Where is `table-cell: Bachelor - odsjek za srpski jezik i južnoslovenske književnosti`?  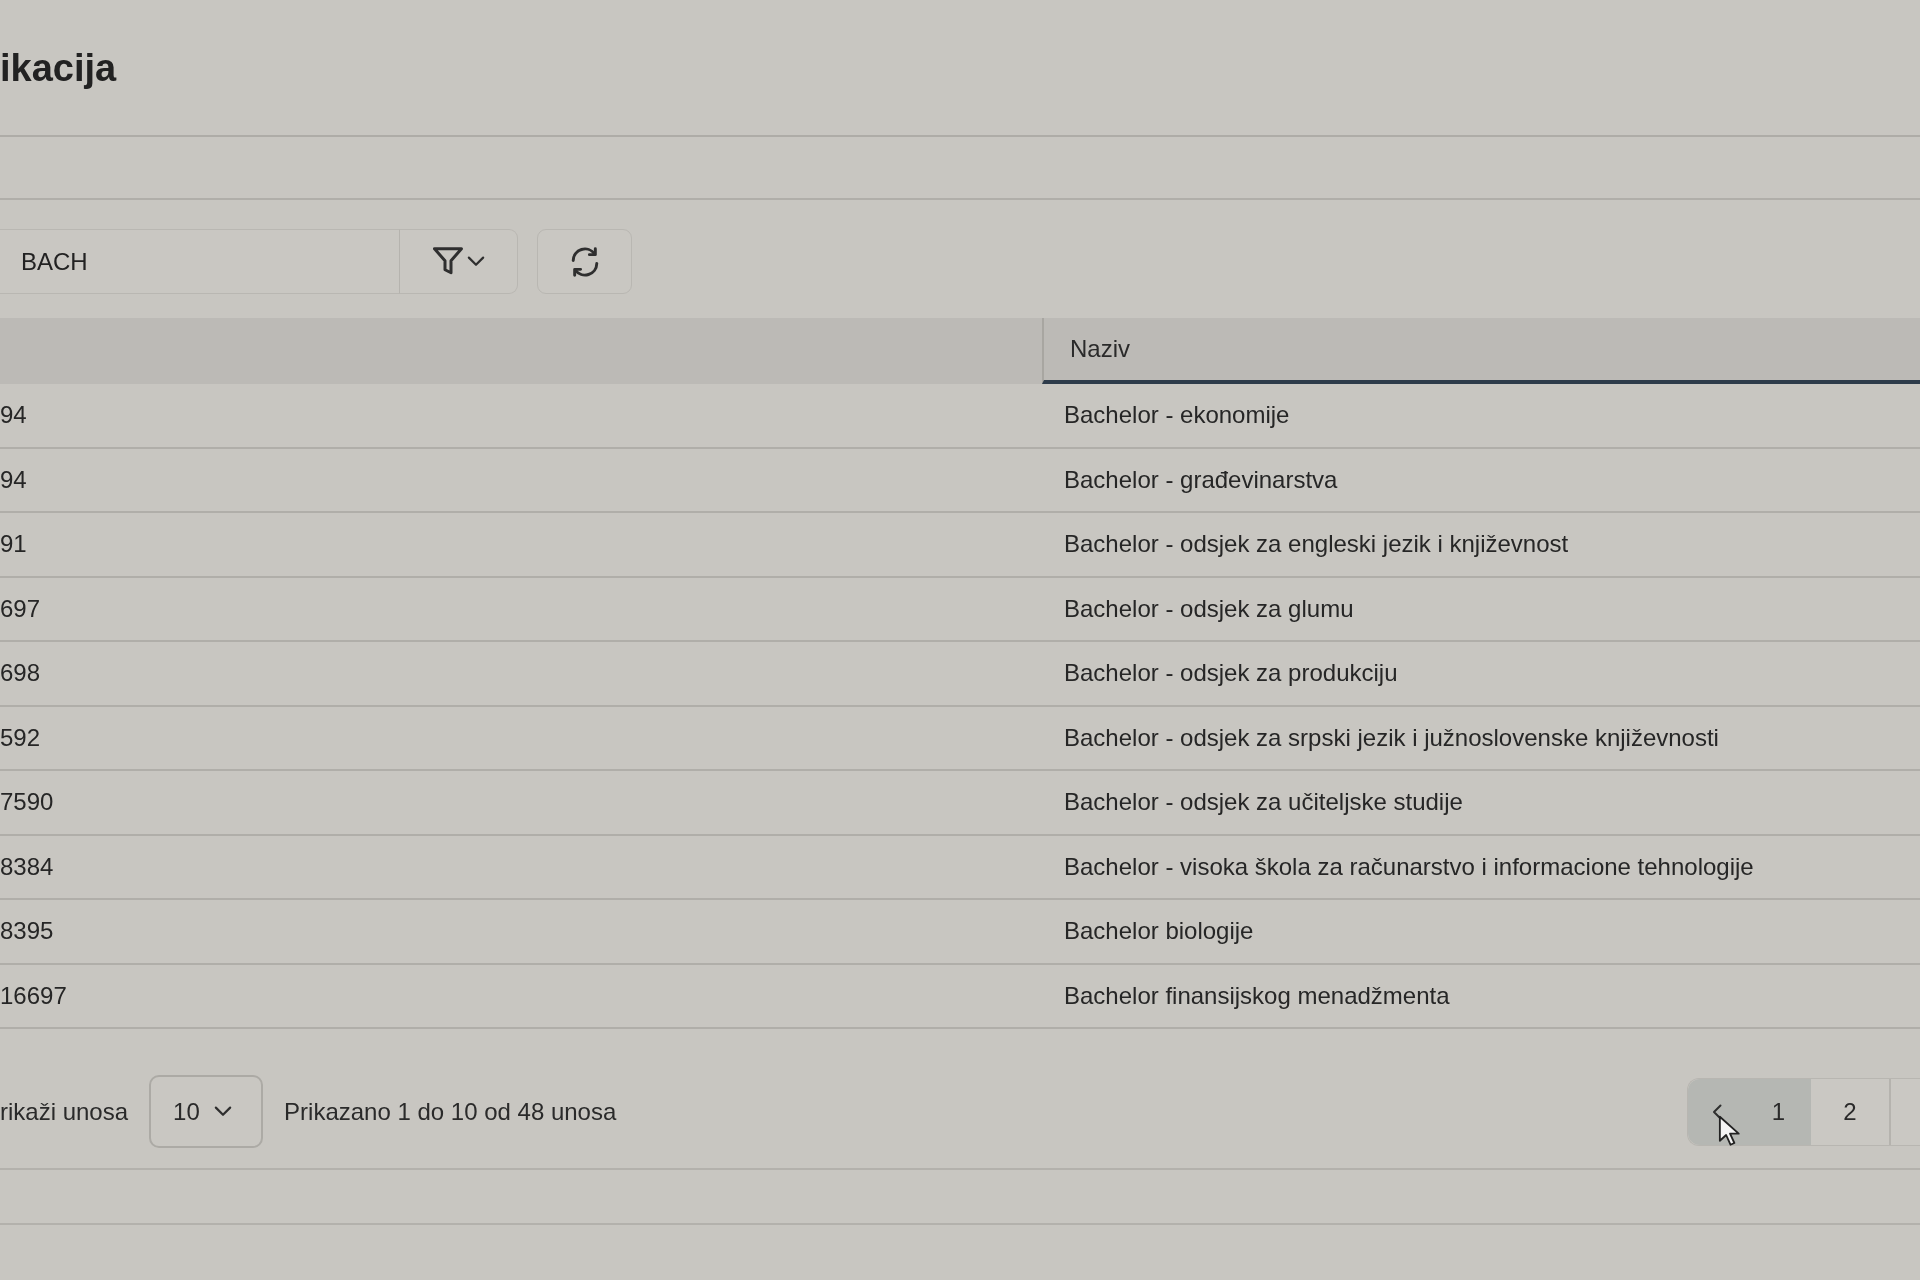 table-cell: Bachelor - odsjek za srpski jezik i južnoslovenske književnosti is located at coordinates (1391, 737).